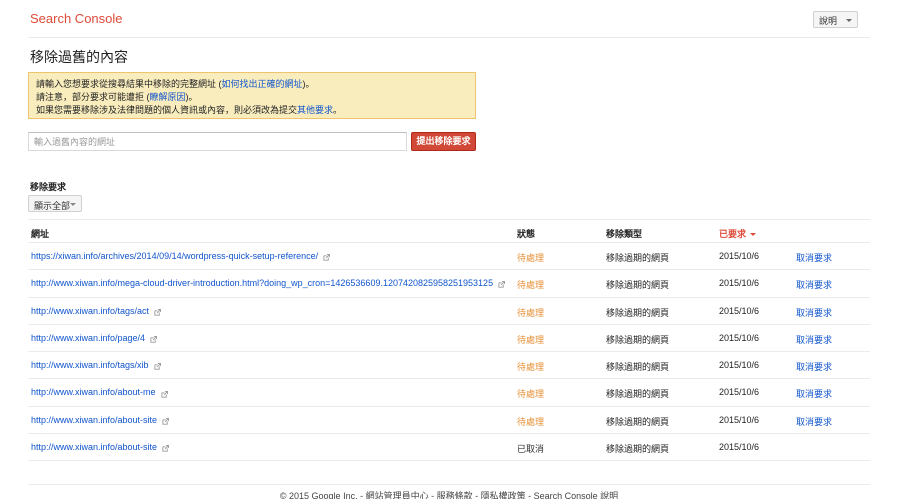 The image size is (900, 499). Describe the element at coordinates (79, 57) in the screenshot. I see `page-title: 移除過舊的內容` at that location.